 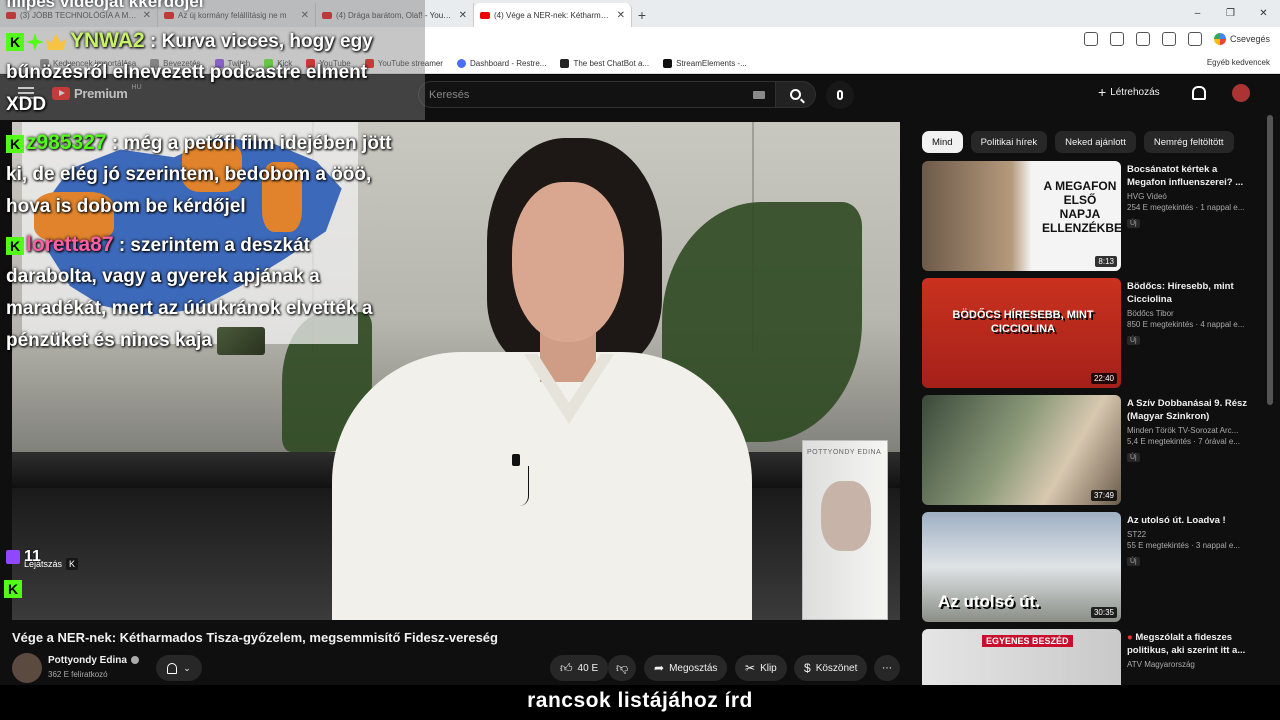 What do you see at coordinates (461, 63) in the screenshot?
I see `restream-icon` at bounding box center [461, 63].